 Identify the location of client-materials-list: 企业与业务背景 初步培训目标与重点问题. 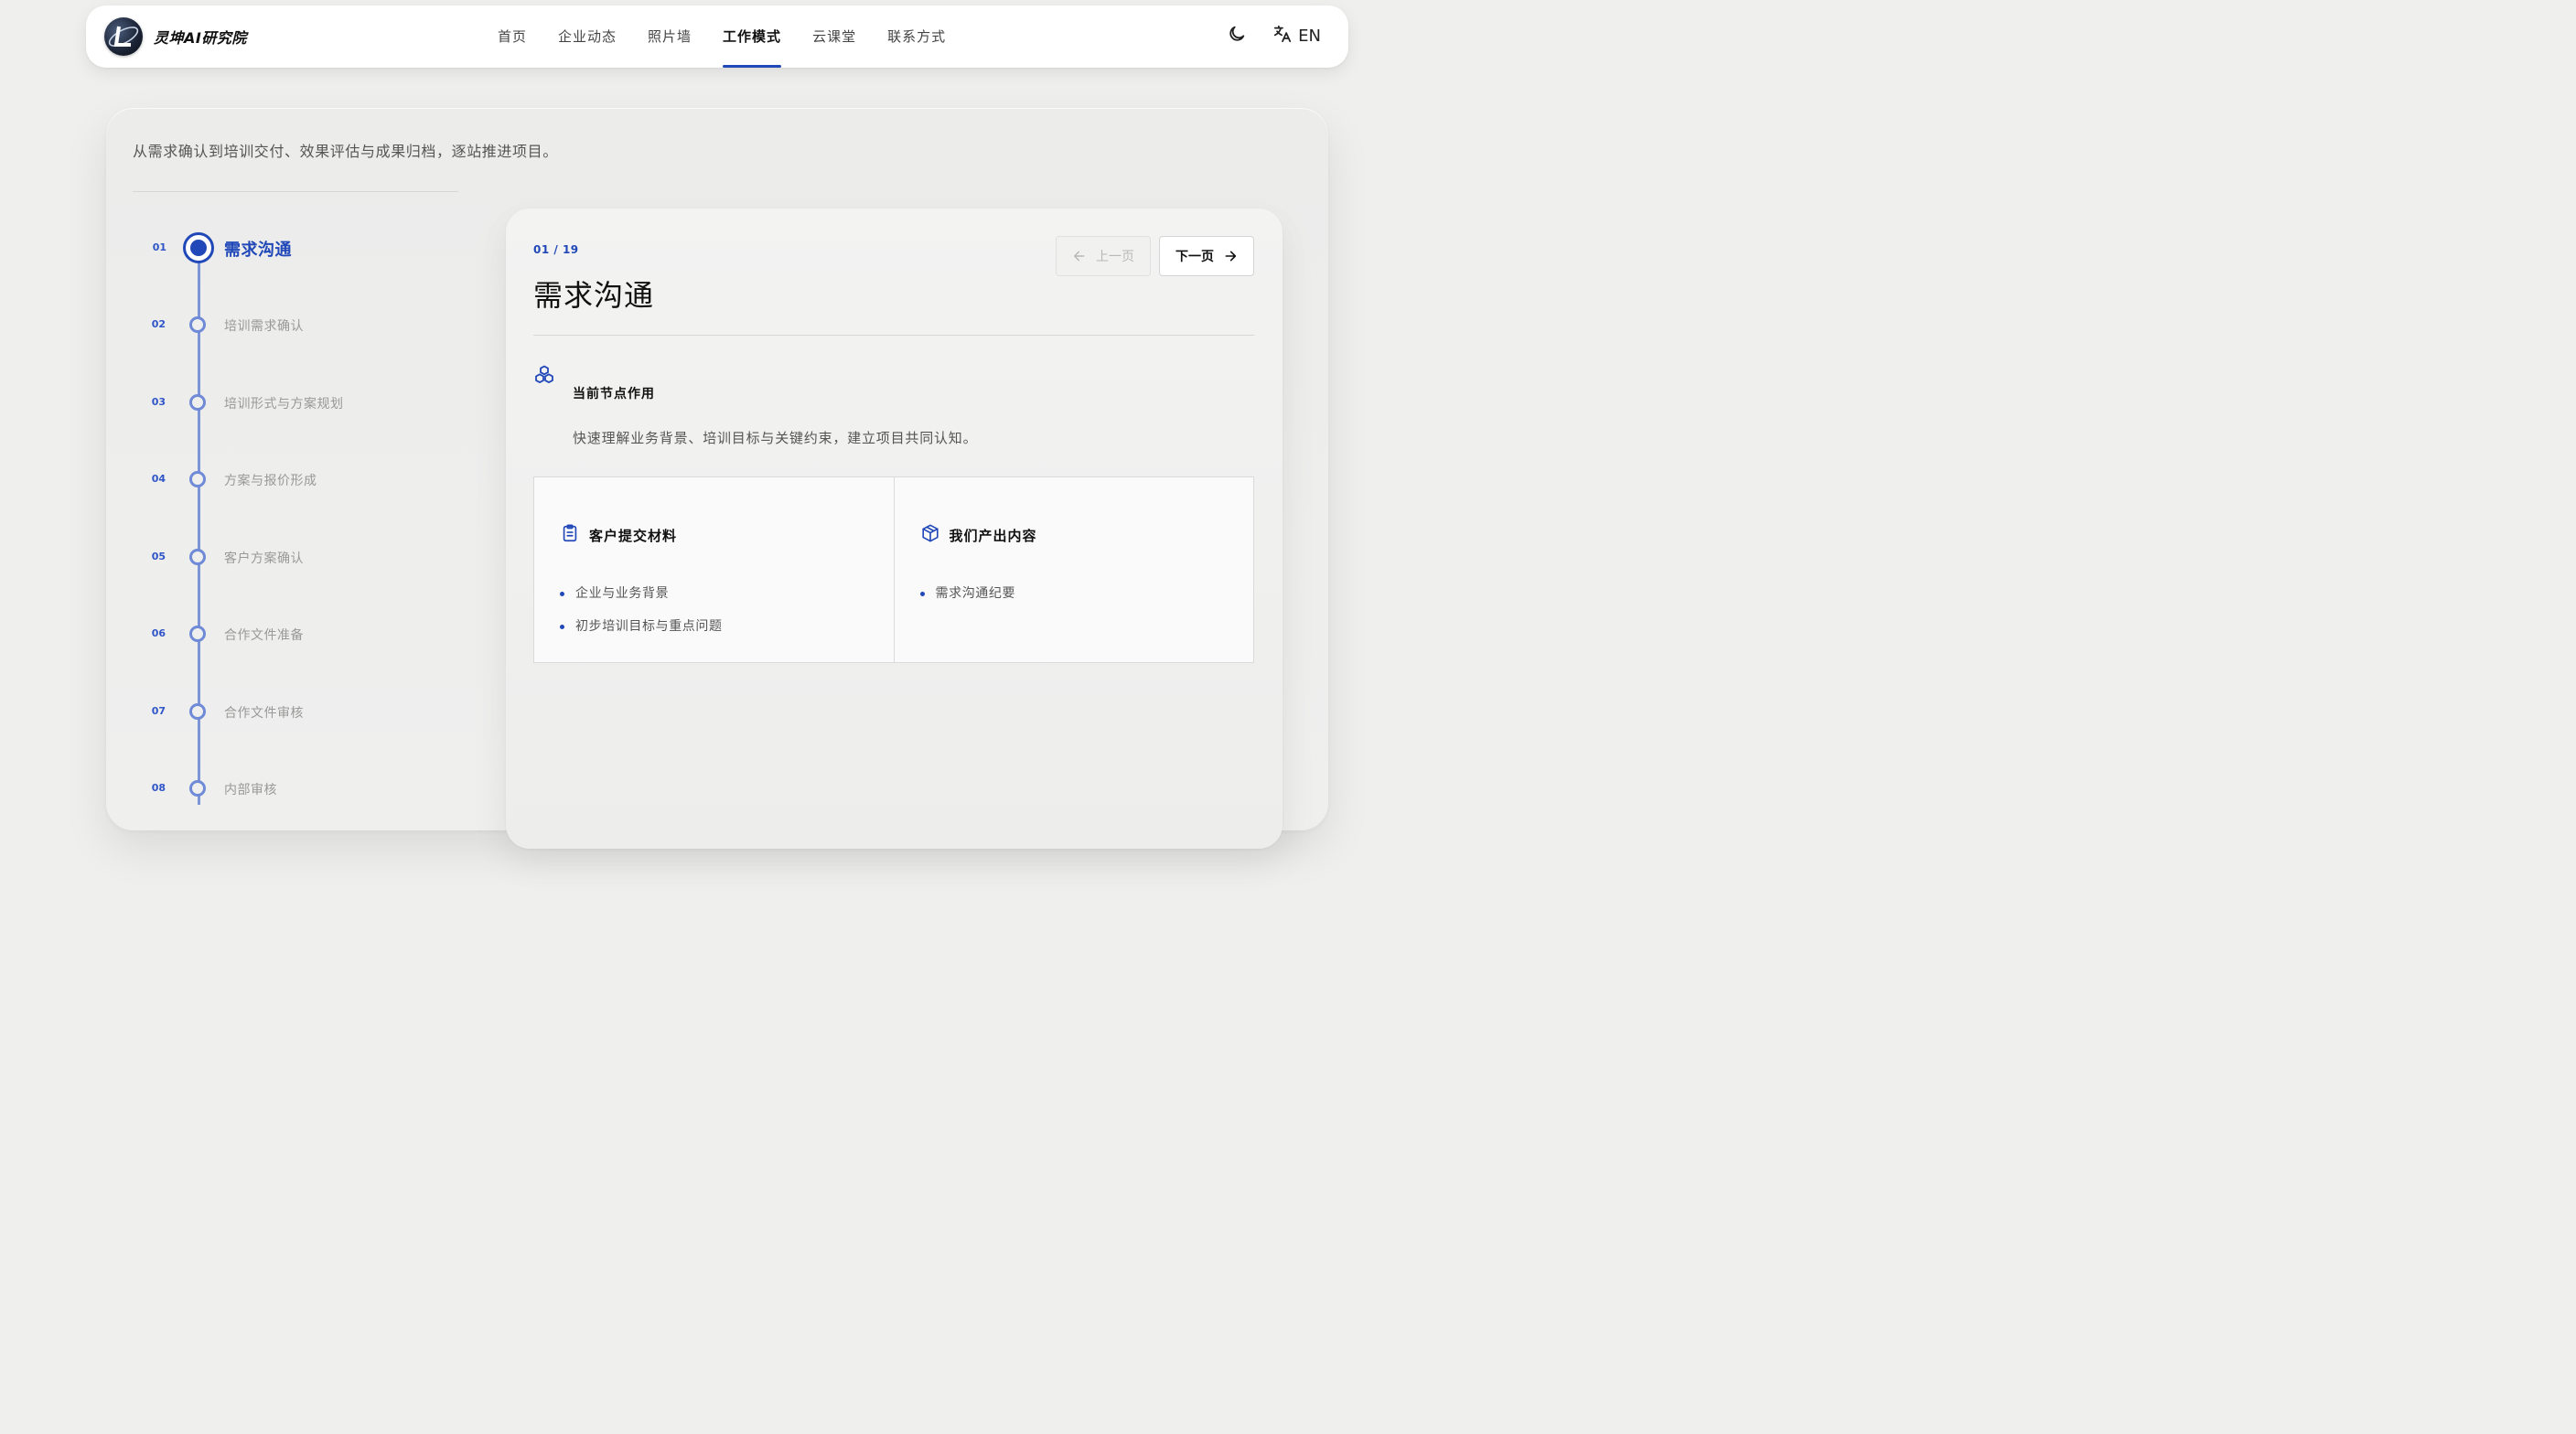
(642, 617).